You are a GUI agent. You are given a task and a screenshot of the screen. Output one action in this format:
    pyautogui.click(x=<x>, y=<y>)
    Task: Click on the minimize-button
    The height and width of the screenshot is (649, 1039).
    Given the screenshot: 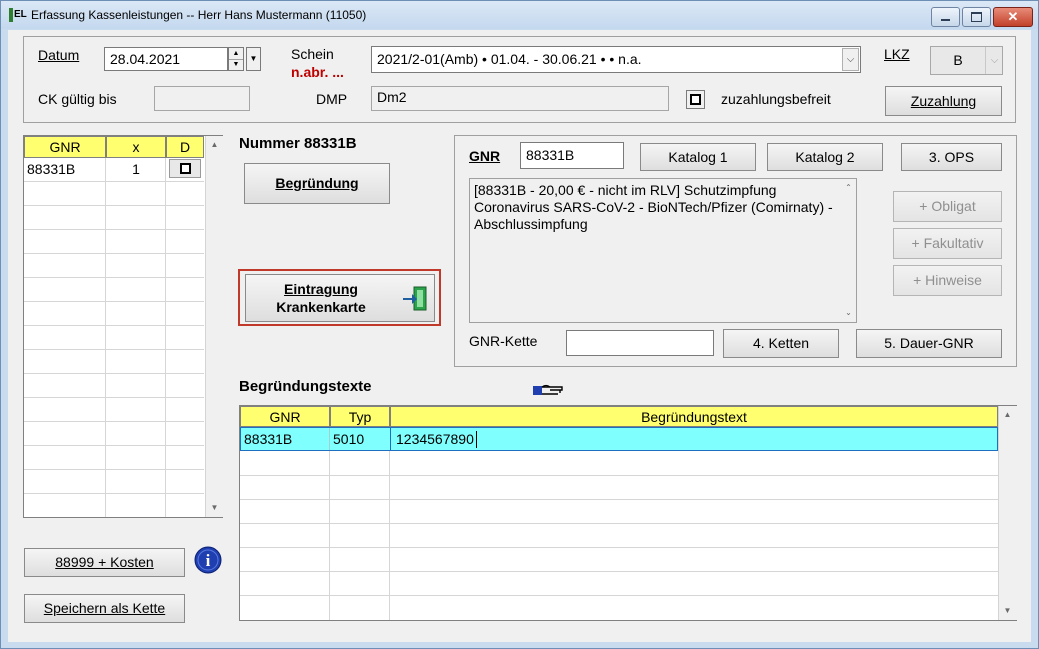 What is the action you would take?
    pyautogui.click(x=945, y=17)
    